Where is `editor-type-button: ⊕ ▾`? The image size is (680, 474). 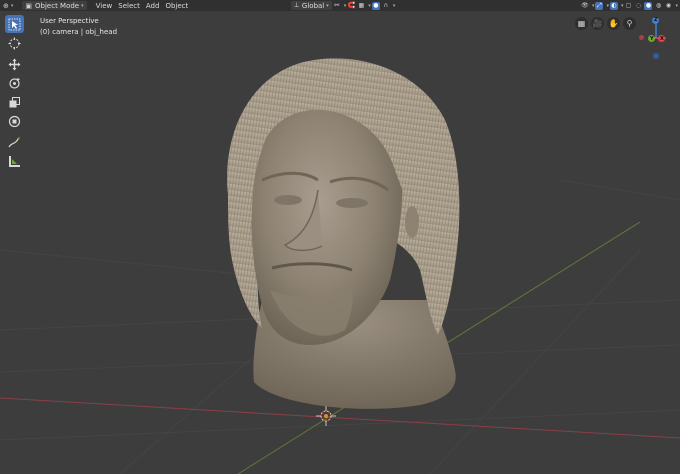 editor-type-button: ⊕ ▾ is located at coordinates (8, 5).